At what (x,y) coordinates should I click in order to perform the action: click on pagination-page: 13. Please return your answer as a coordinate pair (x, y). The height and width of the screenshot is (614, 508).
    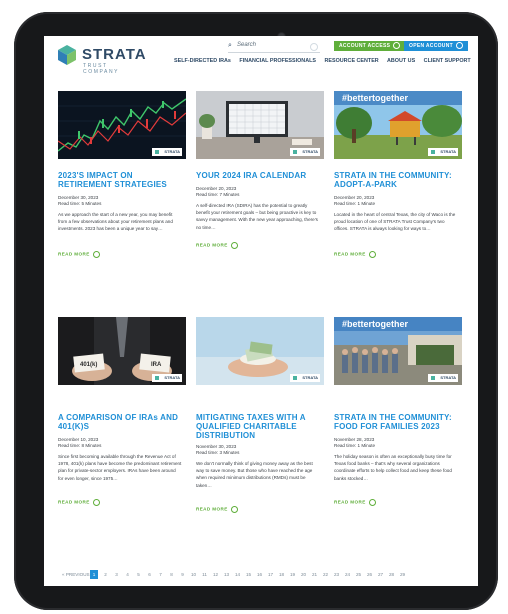
    Looking at the image, I should click on (226, 574).